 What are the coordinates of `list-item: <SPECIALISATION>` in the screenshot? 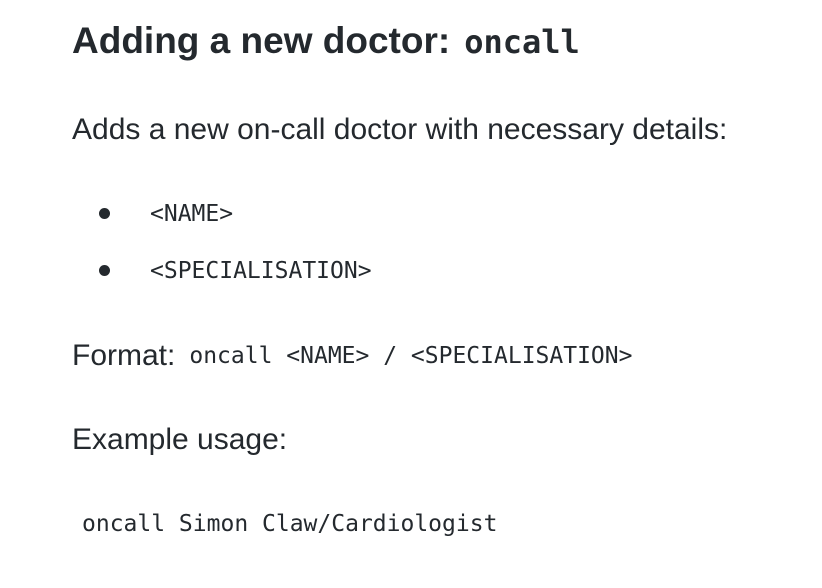 It's located at (222, 277).